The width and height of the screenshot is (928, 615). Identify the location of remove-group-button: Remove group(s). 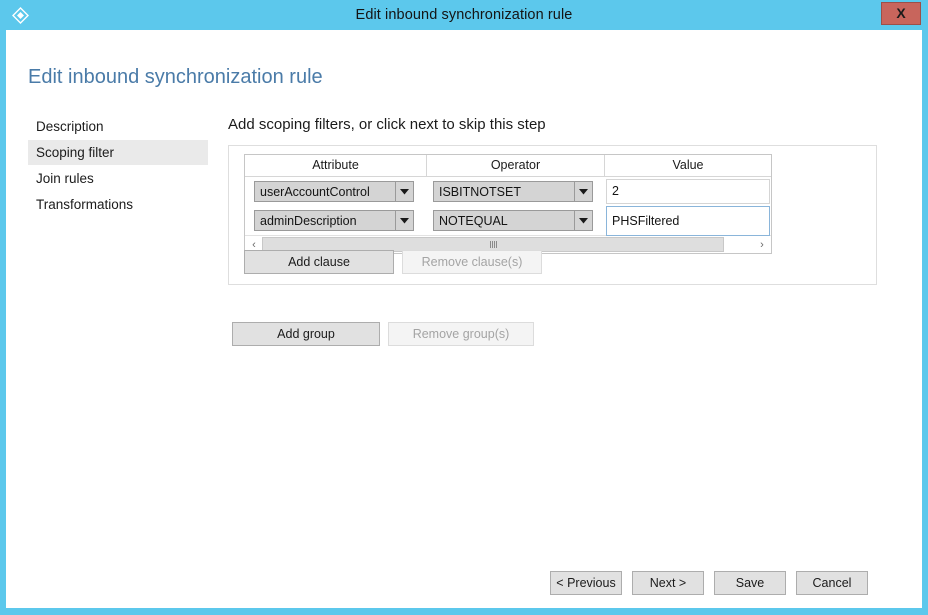
(461, 334).